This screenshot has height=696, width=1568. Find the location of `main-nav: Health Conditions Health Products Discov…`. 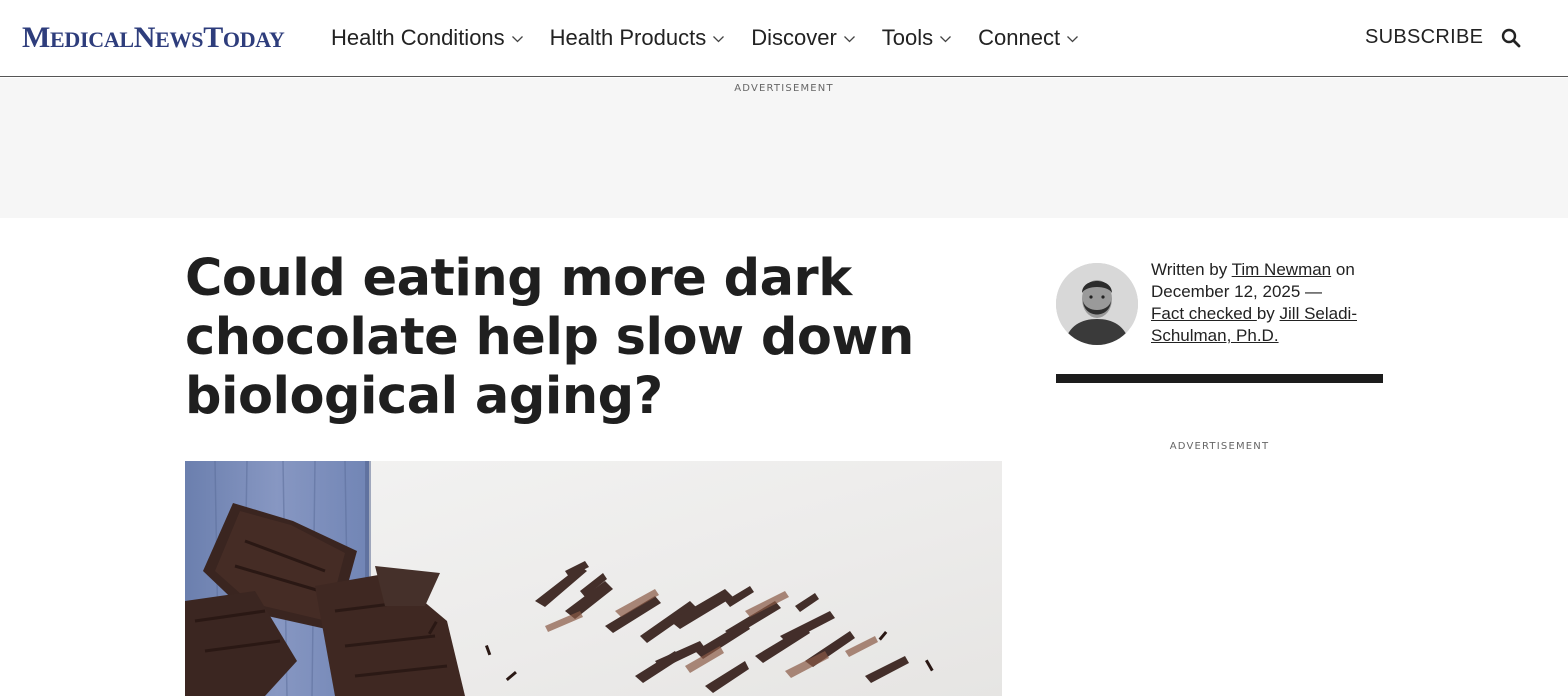

main-nav: Health Conditions Health Products Discov… is located at coordinates (718, 38).